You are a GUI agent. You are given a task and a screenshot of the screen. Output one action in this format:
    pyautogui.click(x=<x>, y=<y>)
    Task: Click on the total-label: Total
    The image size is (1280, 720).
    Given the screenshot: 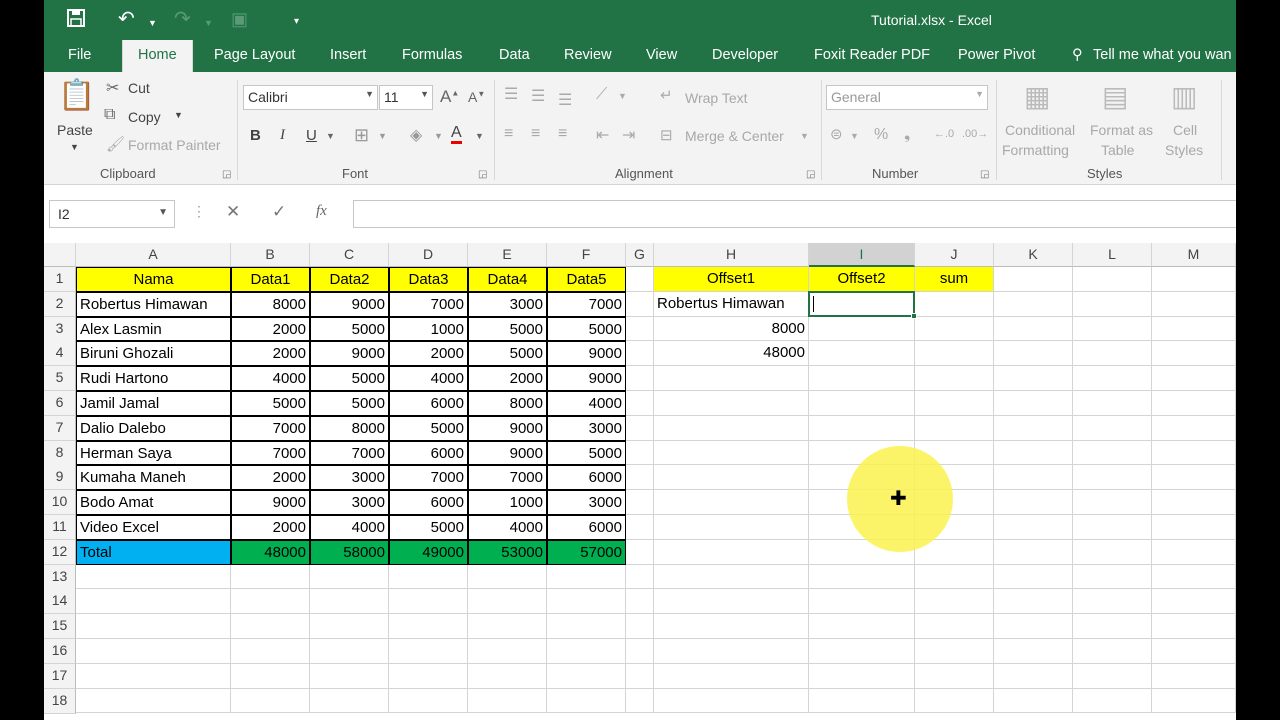 What is the action you would take?
    pyautogui.click(x=153, y=552)
    